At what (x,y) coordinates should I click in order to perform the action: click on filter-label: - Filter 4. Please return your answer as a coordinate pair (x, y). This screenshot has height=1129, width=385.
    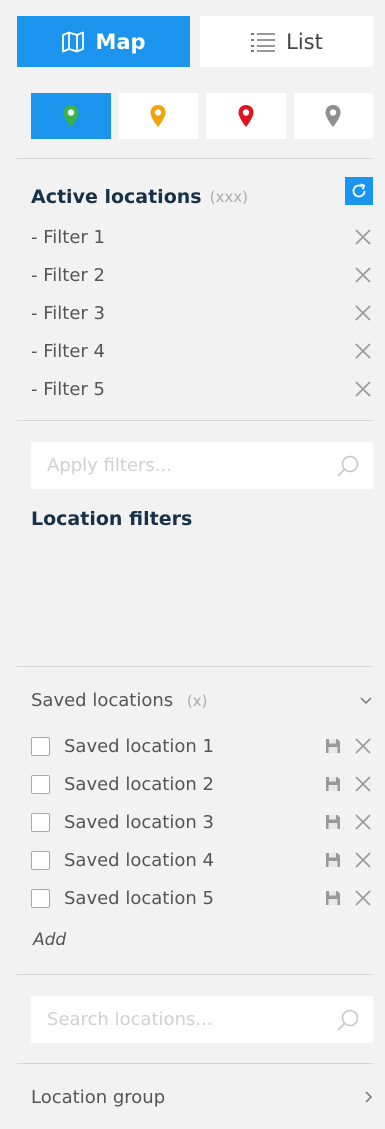
    Looking at the image, I should click on (68, 351).